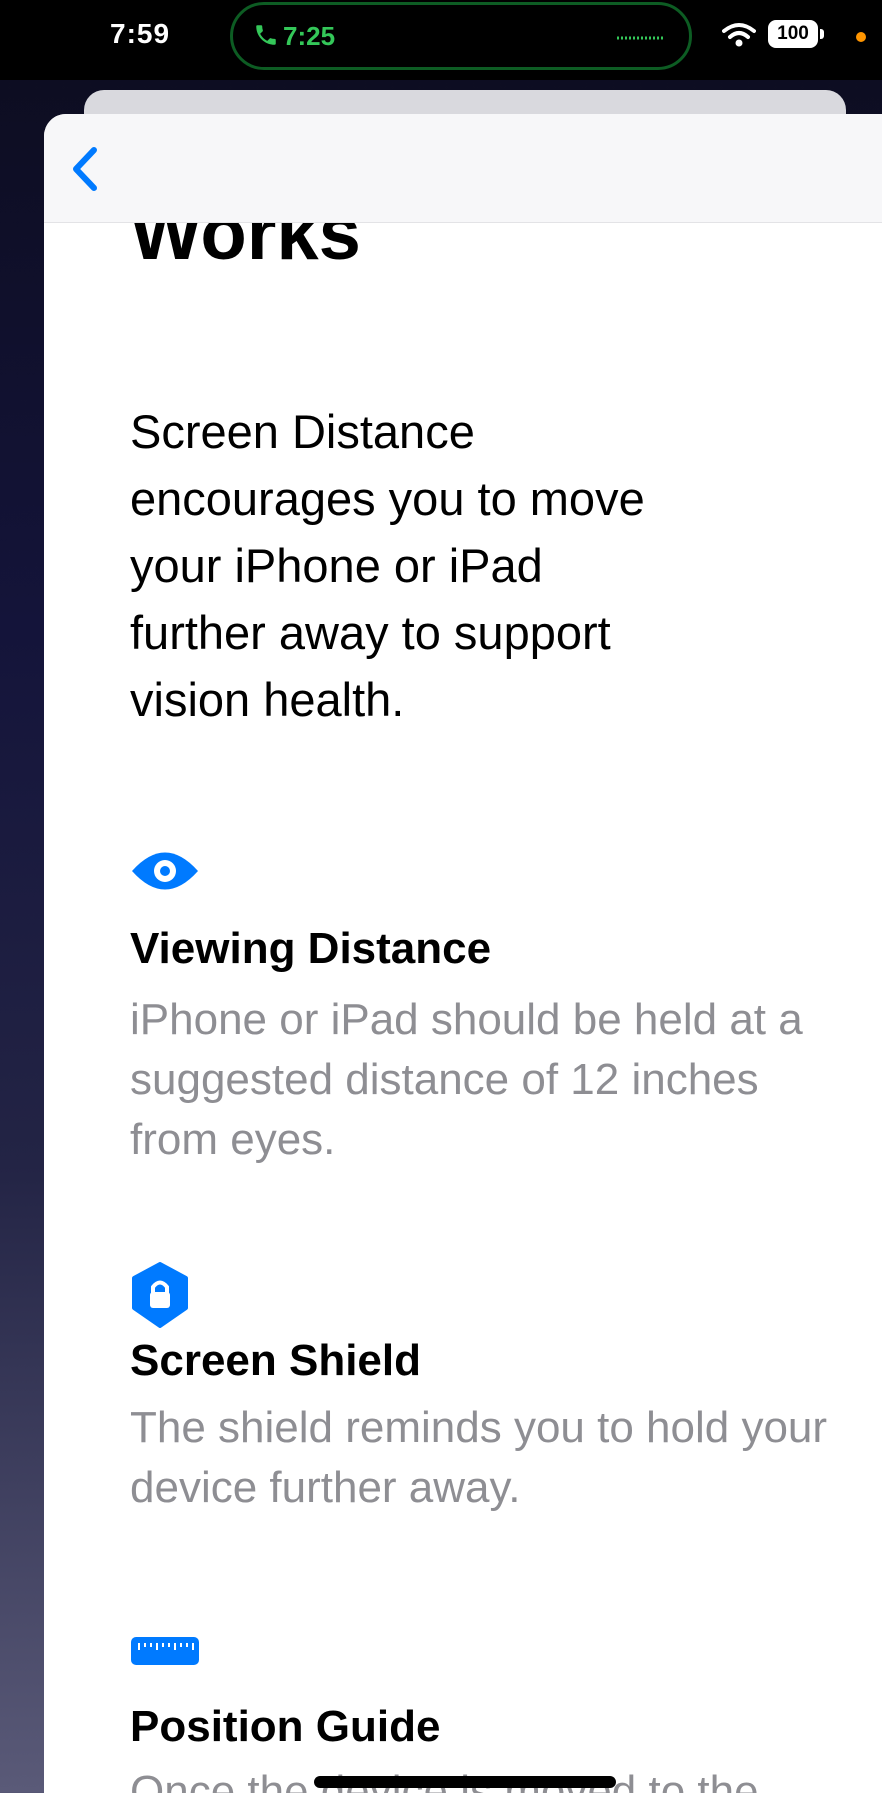 Image resolution: width=882 pixels, height=1793 pixels. I want to click on privacy-indicator-dot, so click(861, 37).